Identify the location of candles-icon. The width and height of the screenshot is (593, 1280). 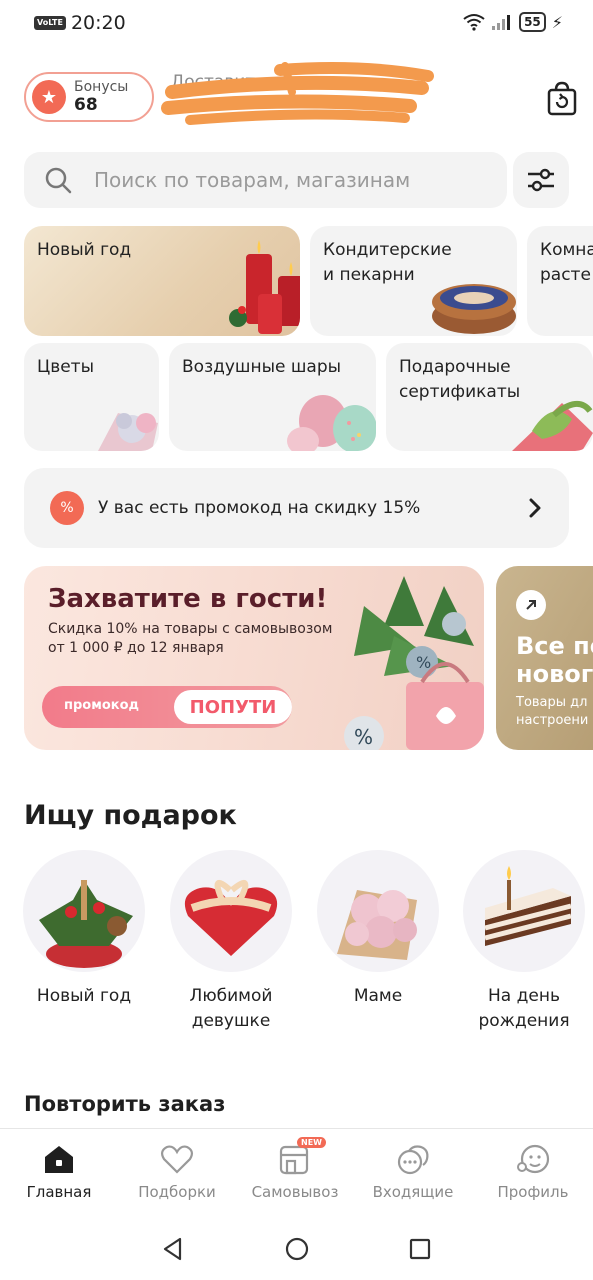
(264, 287).